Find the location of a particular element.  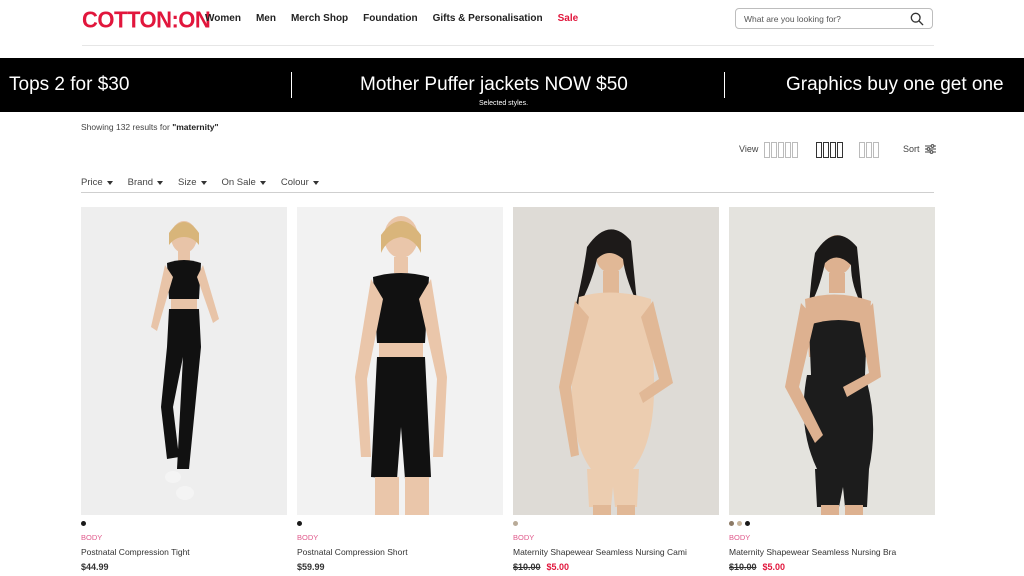

product-price: $59.99 is located at coordinates (311, 567).